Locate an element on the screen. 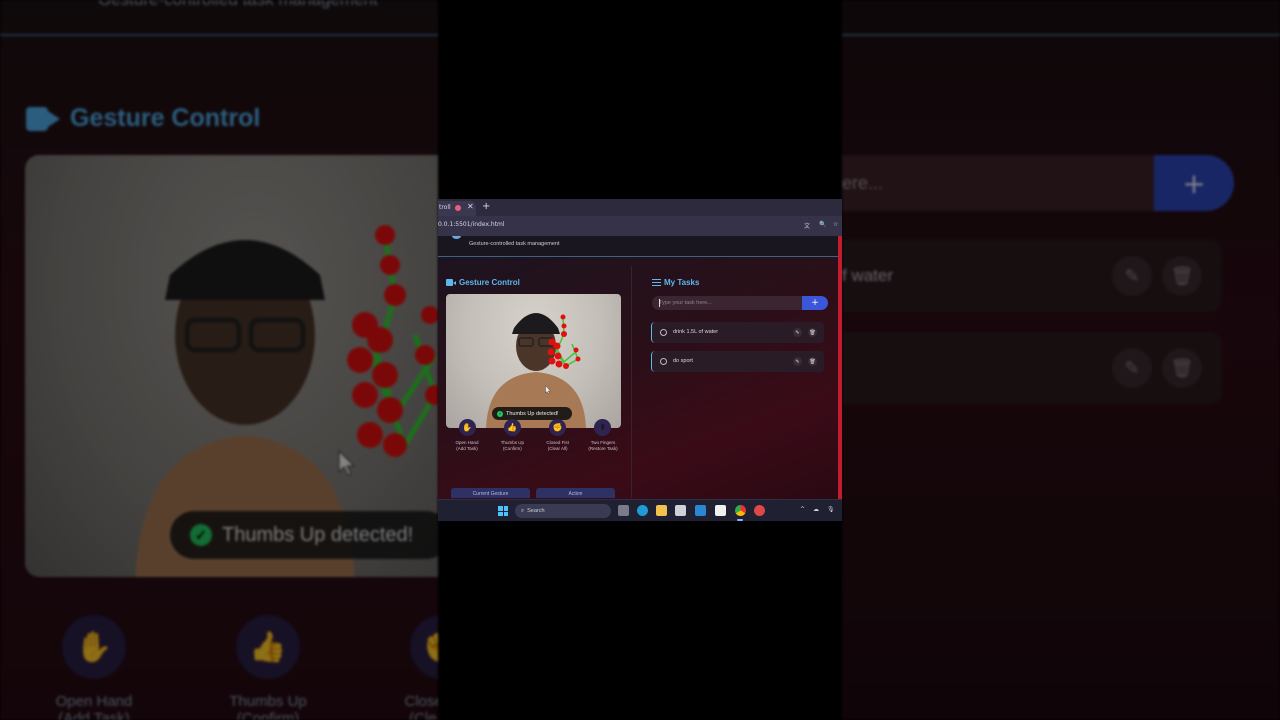 The width and height of the screenshot is (1280, 720). recorder-icon is located at coordinates (759, 510).